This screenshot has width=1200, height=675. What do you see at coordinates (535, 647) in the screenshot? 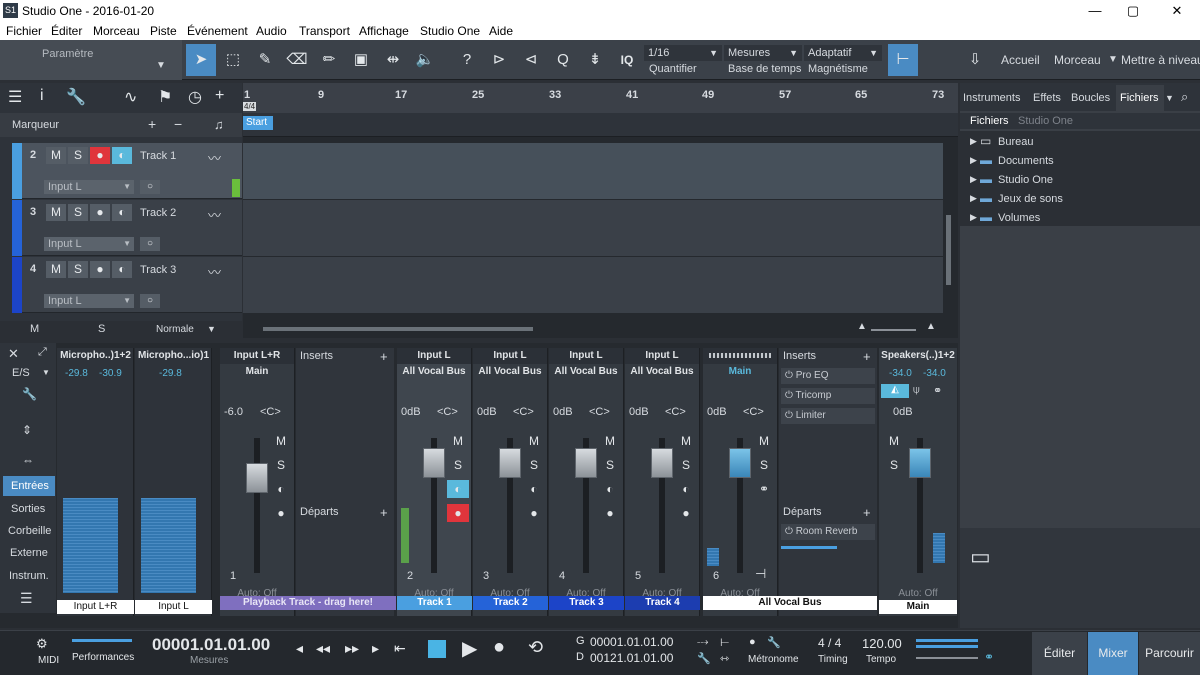
I see `loop-button: ⟲` at bounding box center [535, 647].